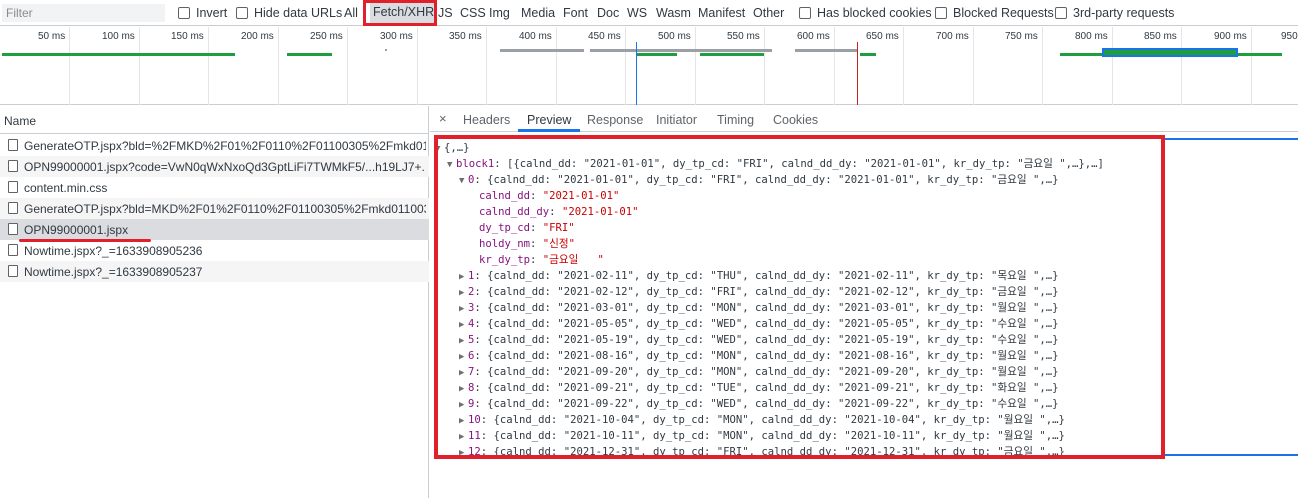 This screenshot has height=498, width=1298. Describe the element at coordinates (66, 188) in the screenshot. I see `request-name: content.min.css` at that location.